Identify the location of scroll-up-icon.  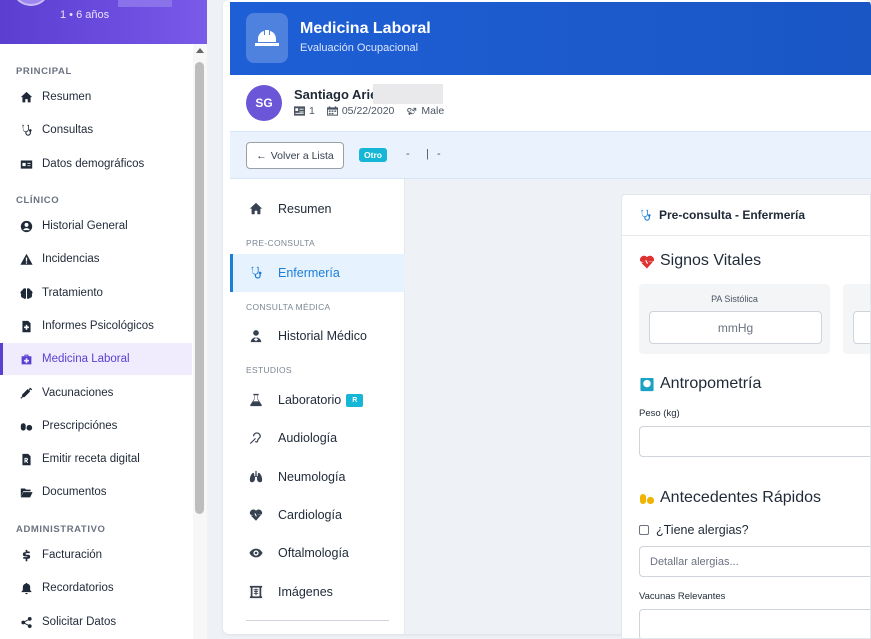
(200, 50).